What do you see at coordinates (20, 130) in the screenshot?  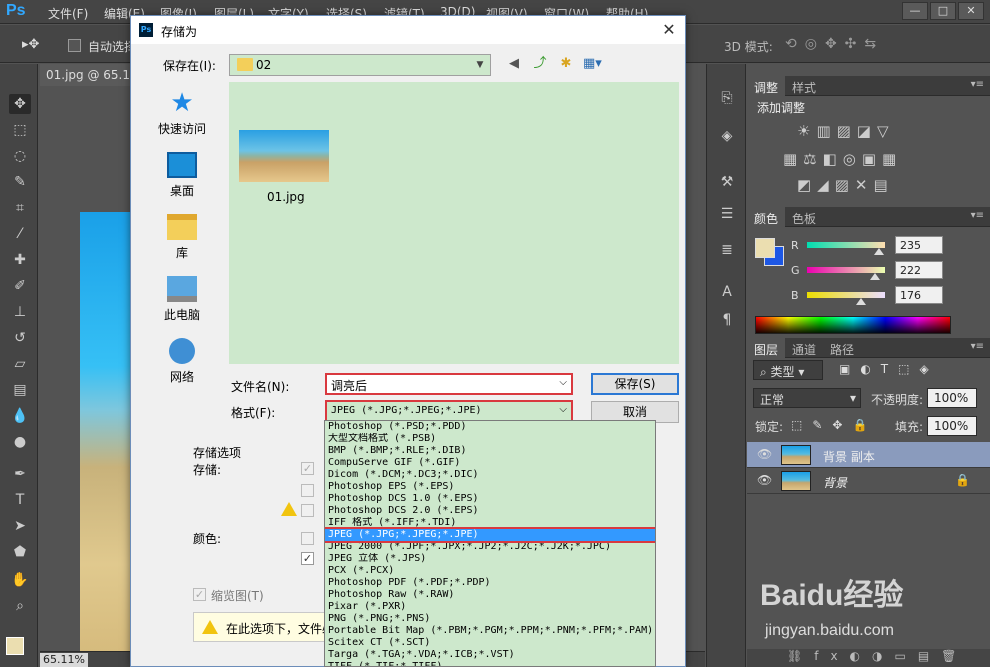 I see `marquee-tool-icon: ⬚` at bounding box center [20, 130].